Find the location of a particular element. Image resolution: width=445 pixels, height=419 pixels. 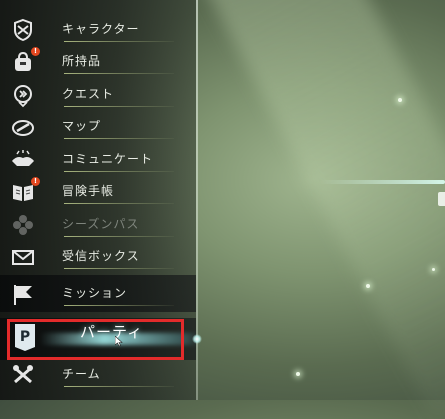

menu-item-quest: クエスト is located at coordinates (98, 94).